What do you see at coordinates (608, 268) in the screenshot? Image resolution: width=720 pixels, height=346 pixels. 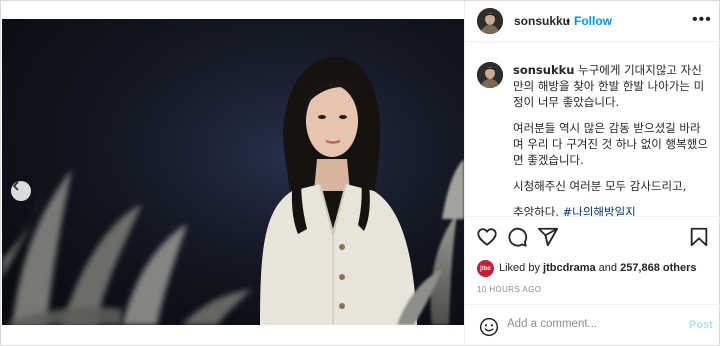 I see `likes-middle: and` at bounding box center [608, 268].